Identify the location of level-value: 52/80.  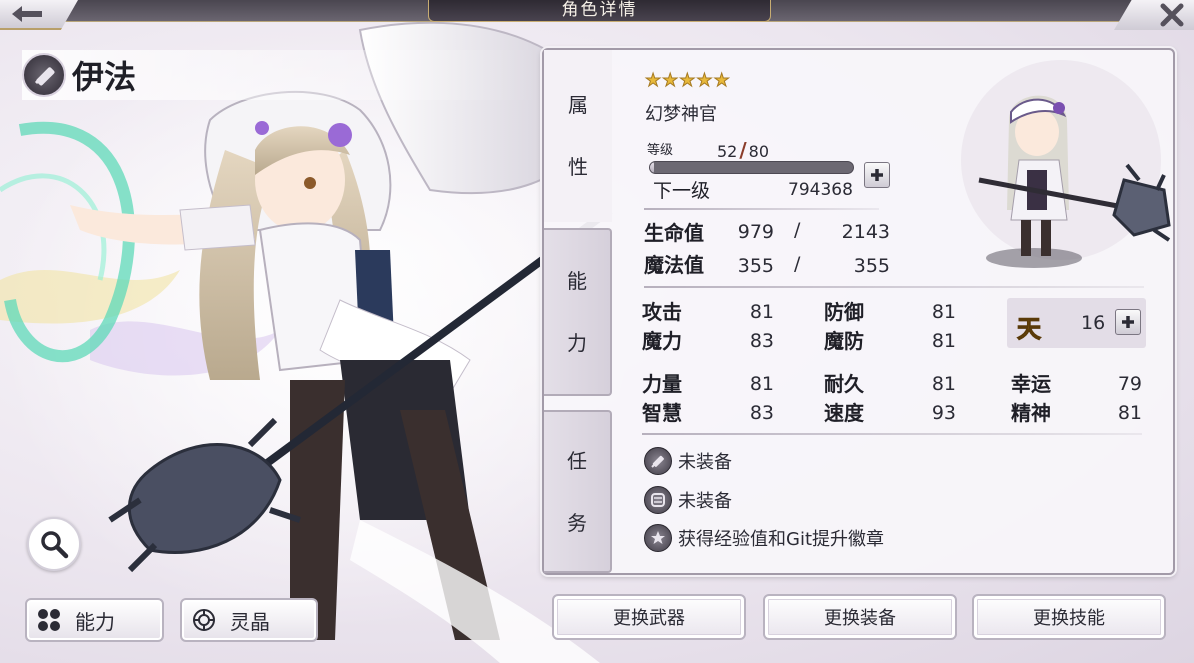
(743, 150).